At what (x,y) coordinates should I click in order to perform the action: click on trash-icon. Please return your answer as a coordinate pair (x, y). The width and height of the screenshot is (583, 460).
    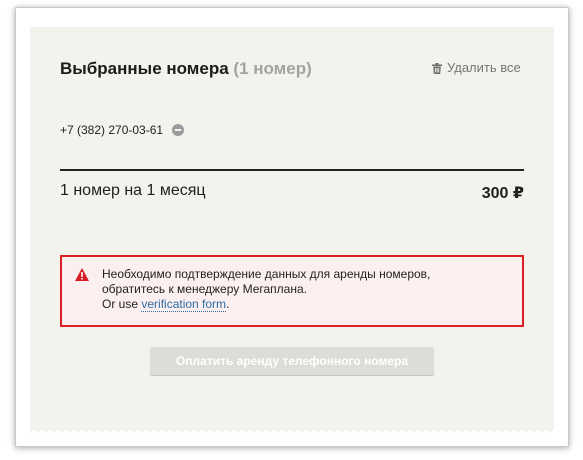
    Looking at the image, I should click on (437, 68).